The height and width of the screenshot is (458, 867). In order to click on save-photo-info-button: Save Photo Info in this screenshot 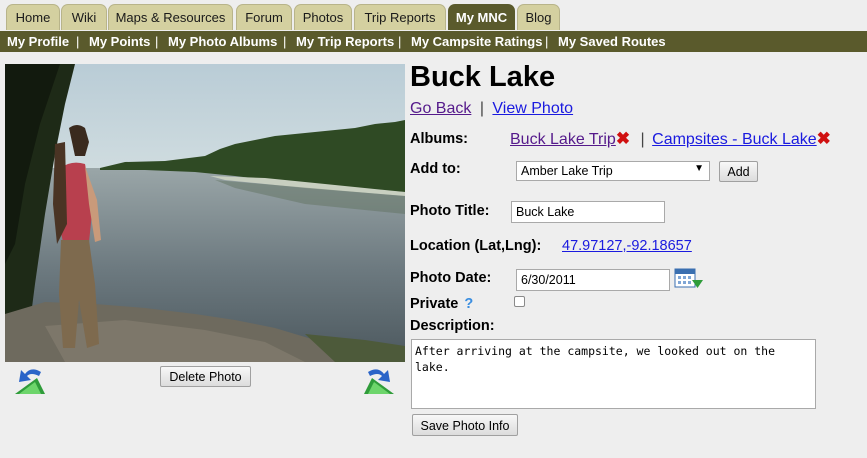, I will do `click(465, 425)`.